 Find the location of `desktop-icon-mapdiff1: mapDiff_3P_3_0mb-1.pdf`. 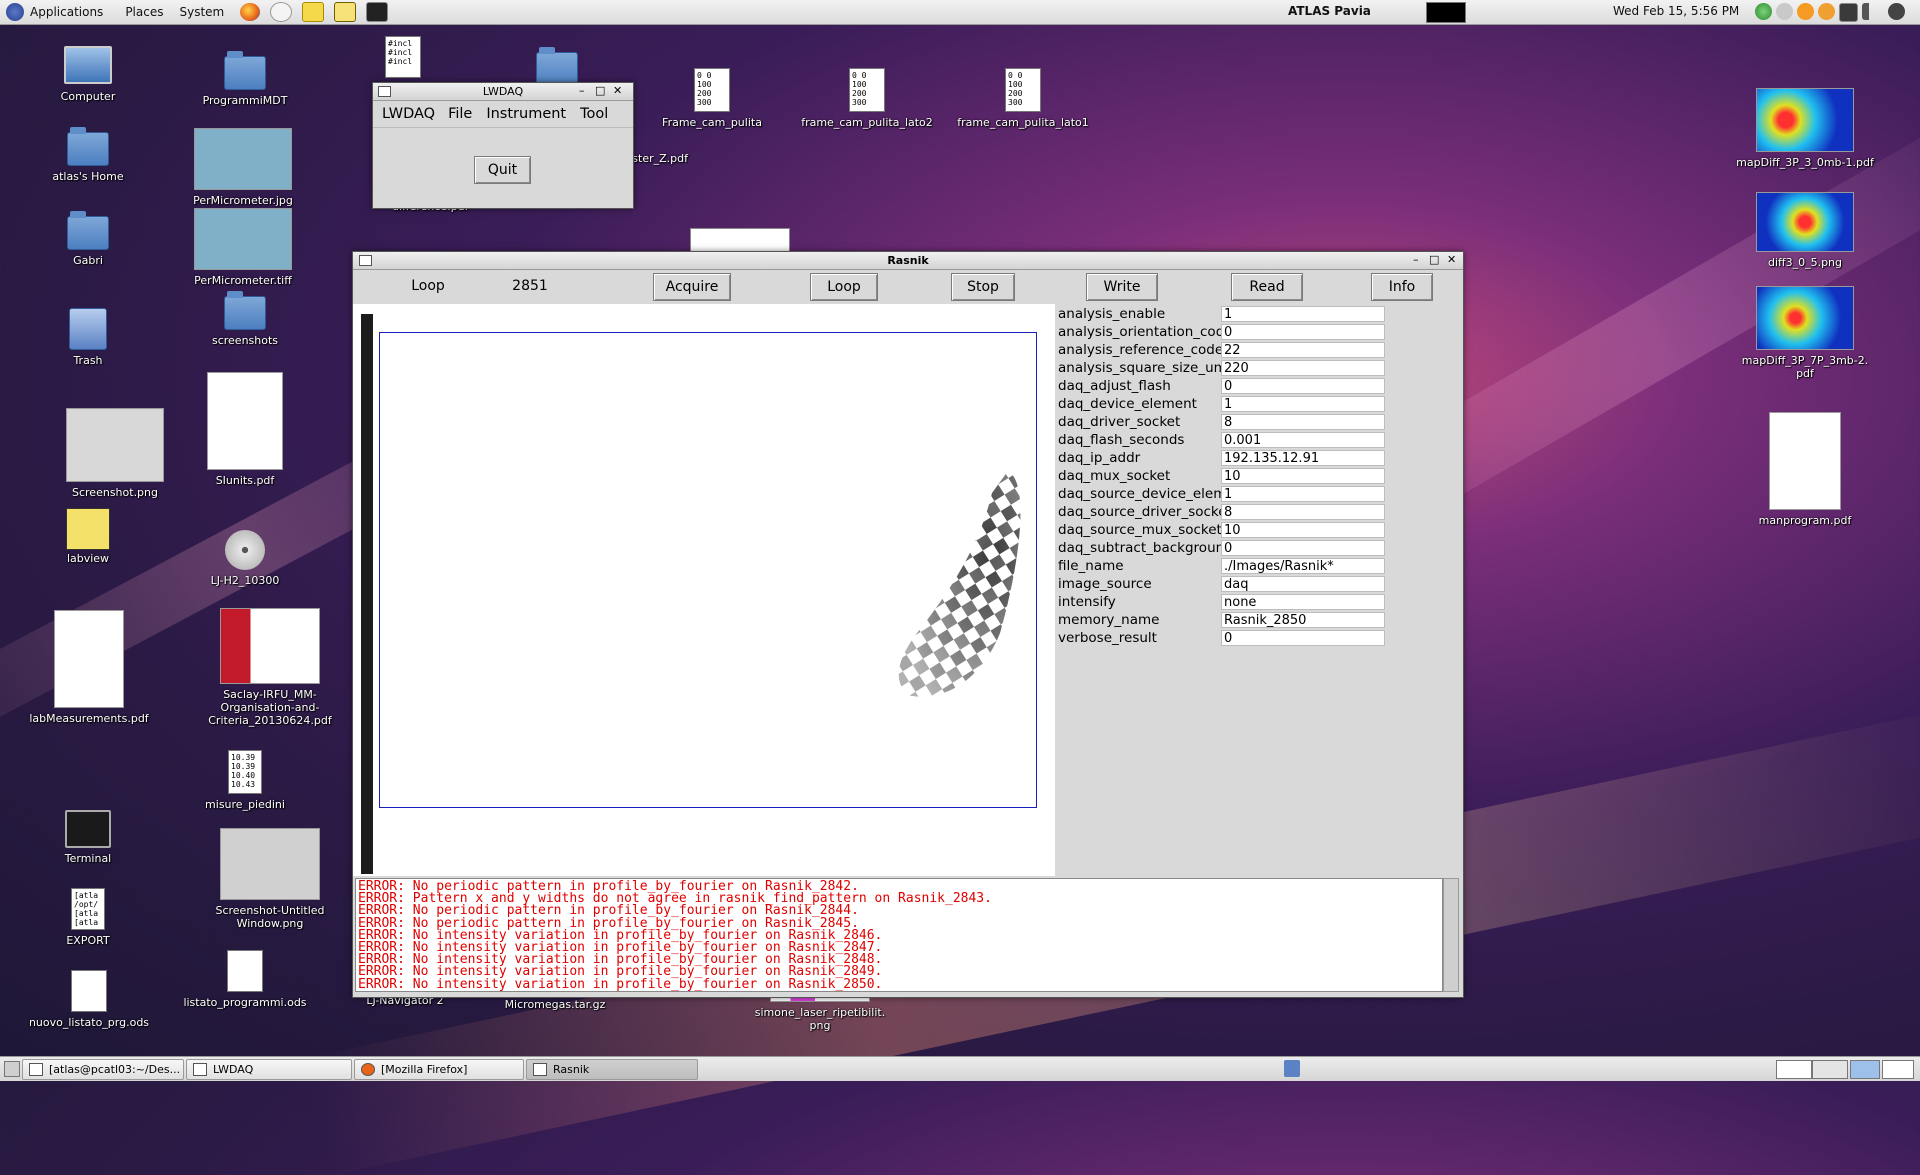

desktop-icon-mapdiff1: mapDiff_3P_3_0mb-1.pdf is located at coordinates (1805, 128).